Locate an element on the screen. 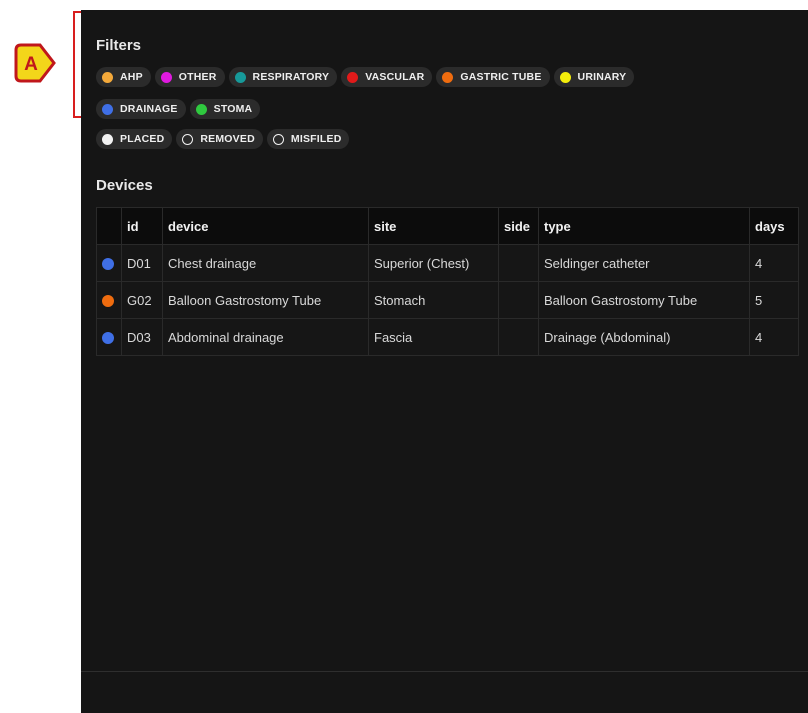  cell-type: Drainage (Abdominal) is located at coordinates (644, 337).